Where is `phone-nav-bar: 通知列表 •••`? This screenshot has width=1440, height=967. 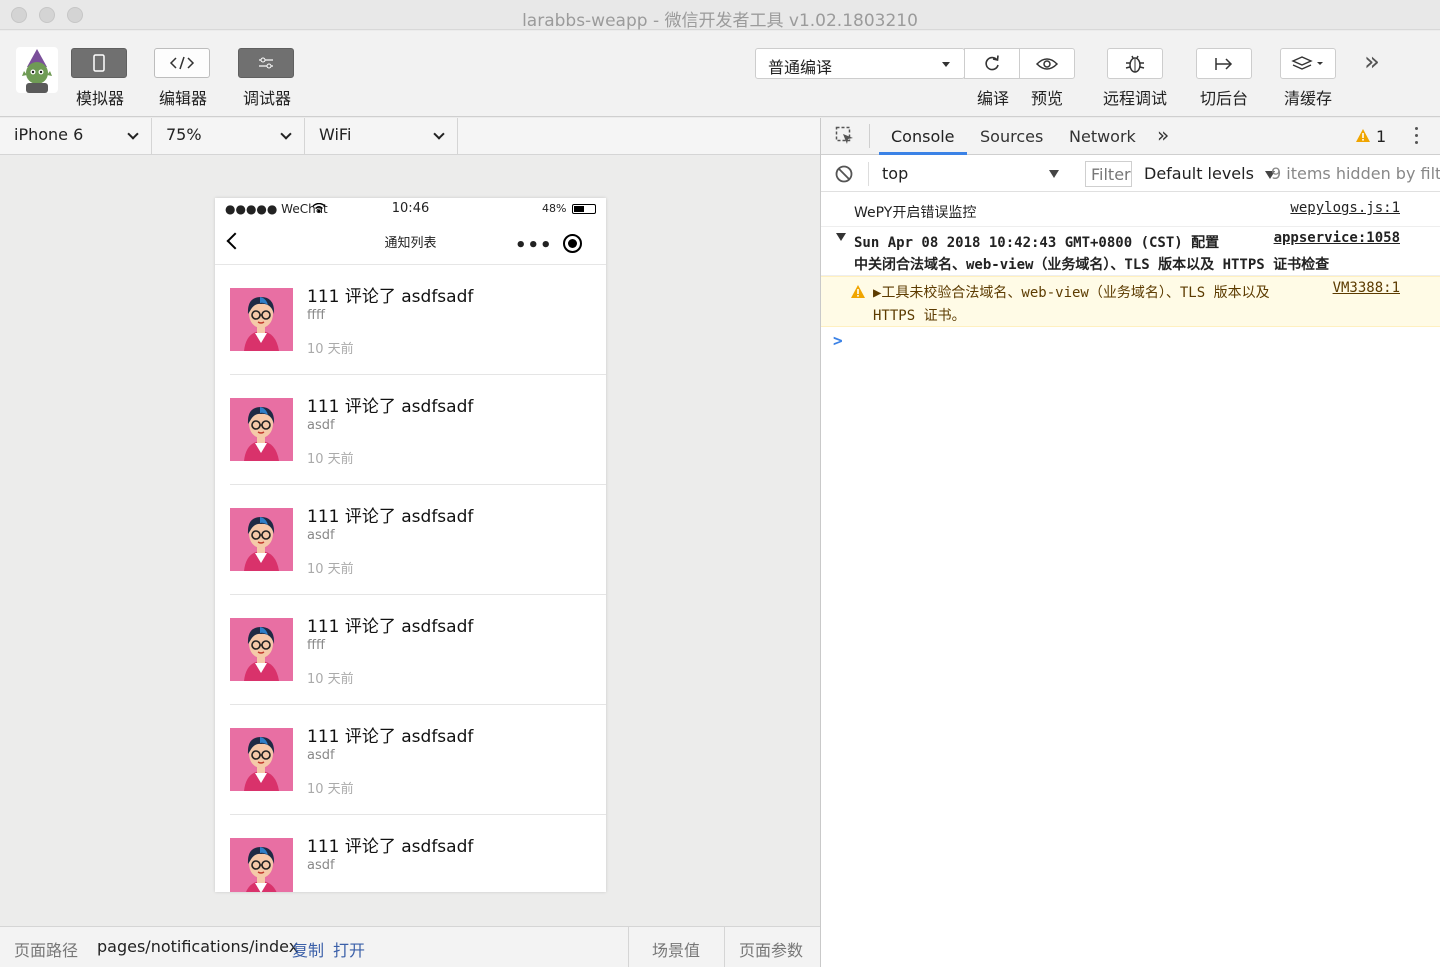
phone-nav-bar: 通知列表 ••• is located at coordinates (410, 242).